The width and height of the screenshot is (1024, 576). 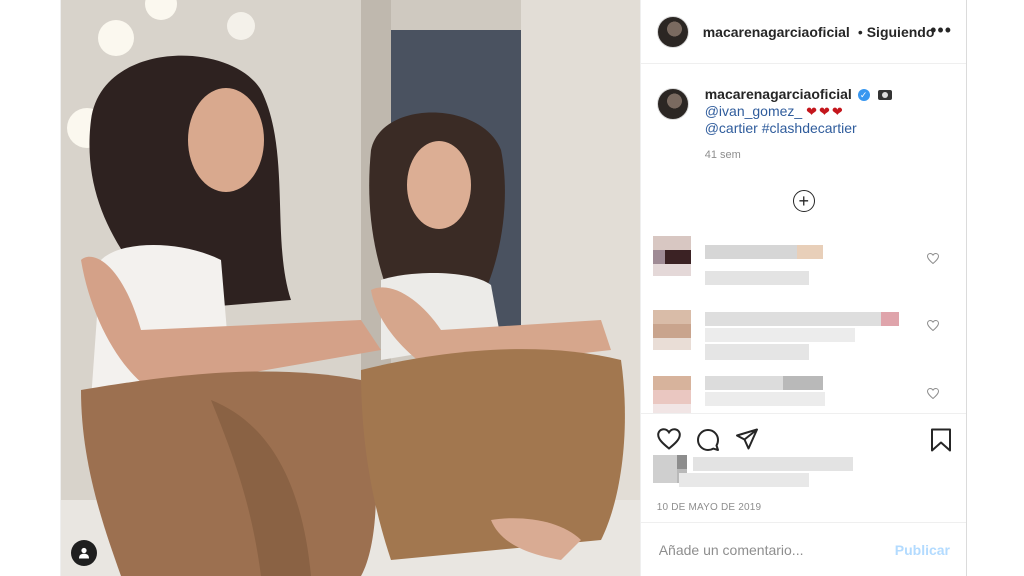 I want to click on user-icon, so click(x=84, y=553).